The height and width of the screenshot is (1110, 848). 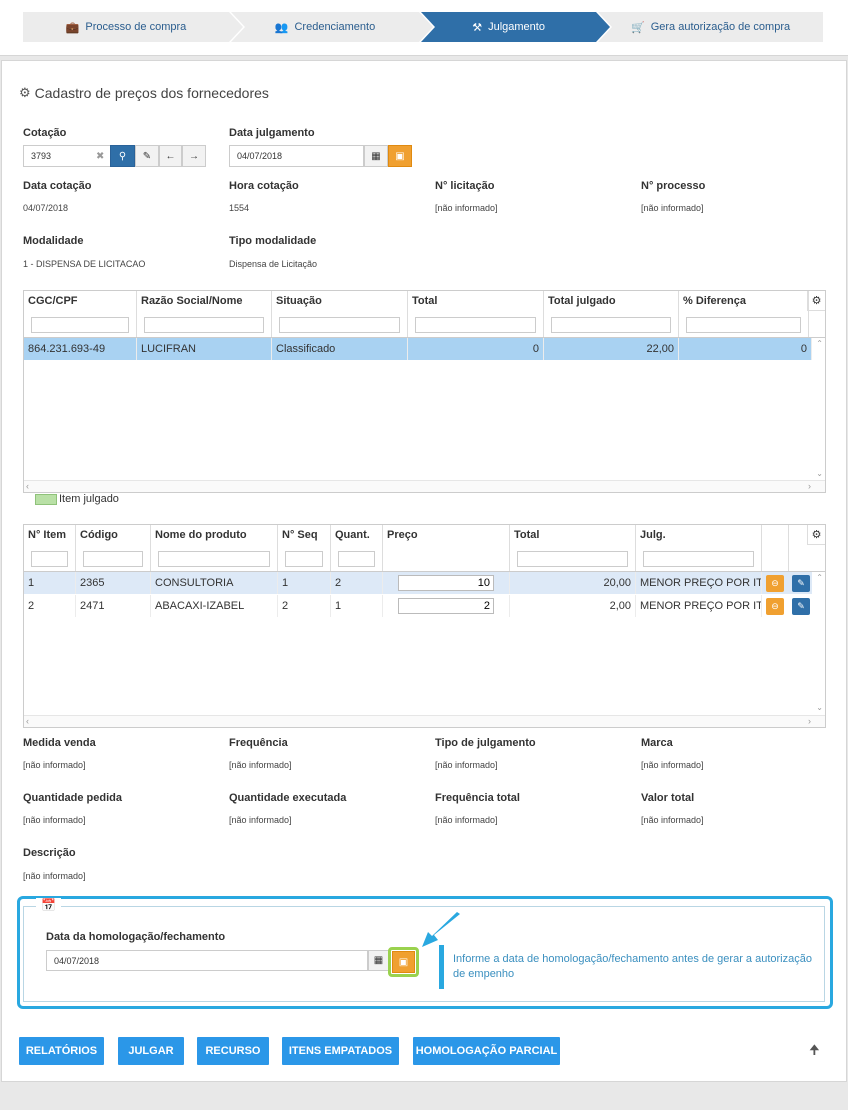 What do you see at coordinates (49, 853) in the screenshot?
I see `descricao-label: Descrição` at bounding box center [49, 853].